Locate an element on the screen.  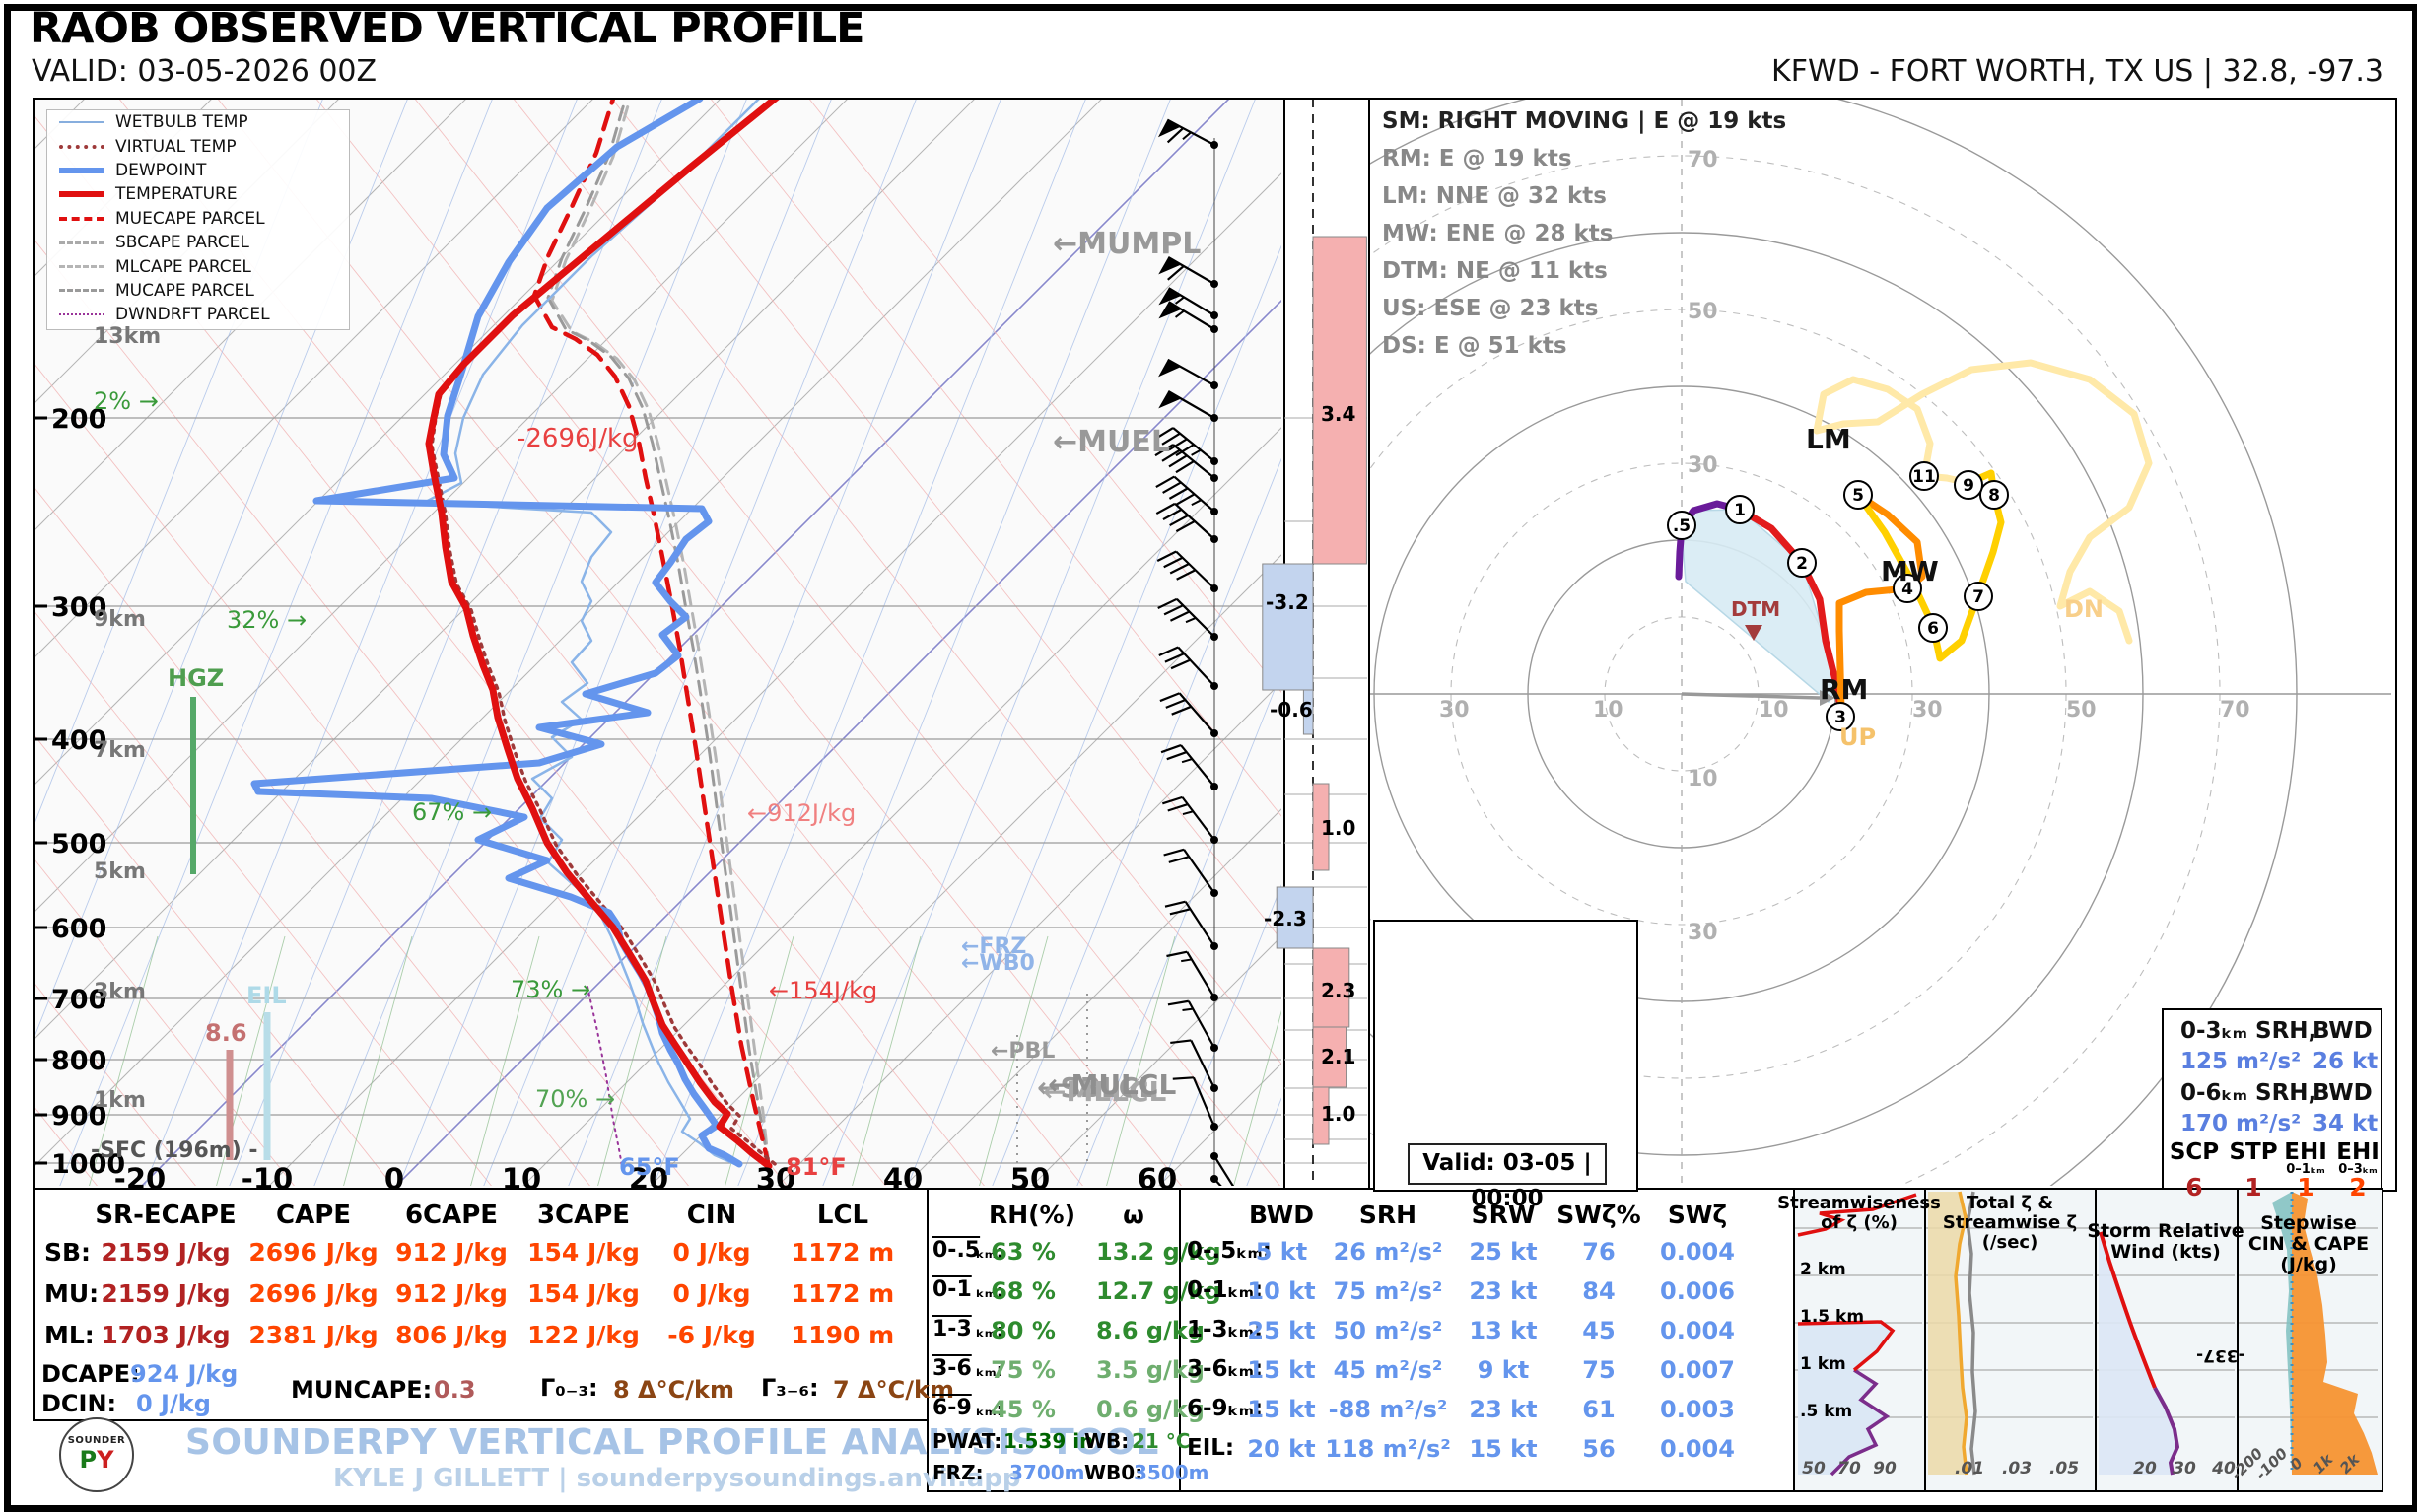
hodo-info-line: SM: RIGHT MOVING | E @ 19 kts is located at coordinates (1584, 121).